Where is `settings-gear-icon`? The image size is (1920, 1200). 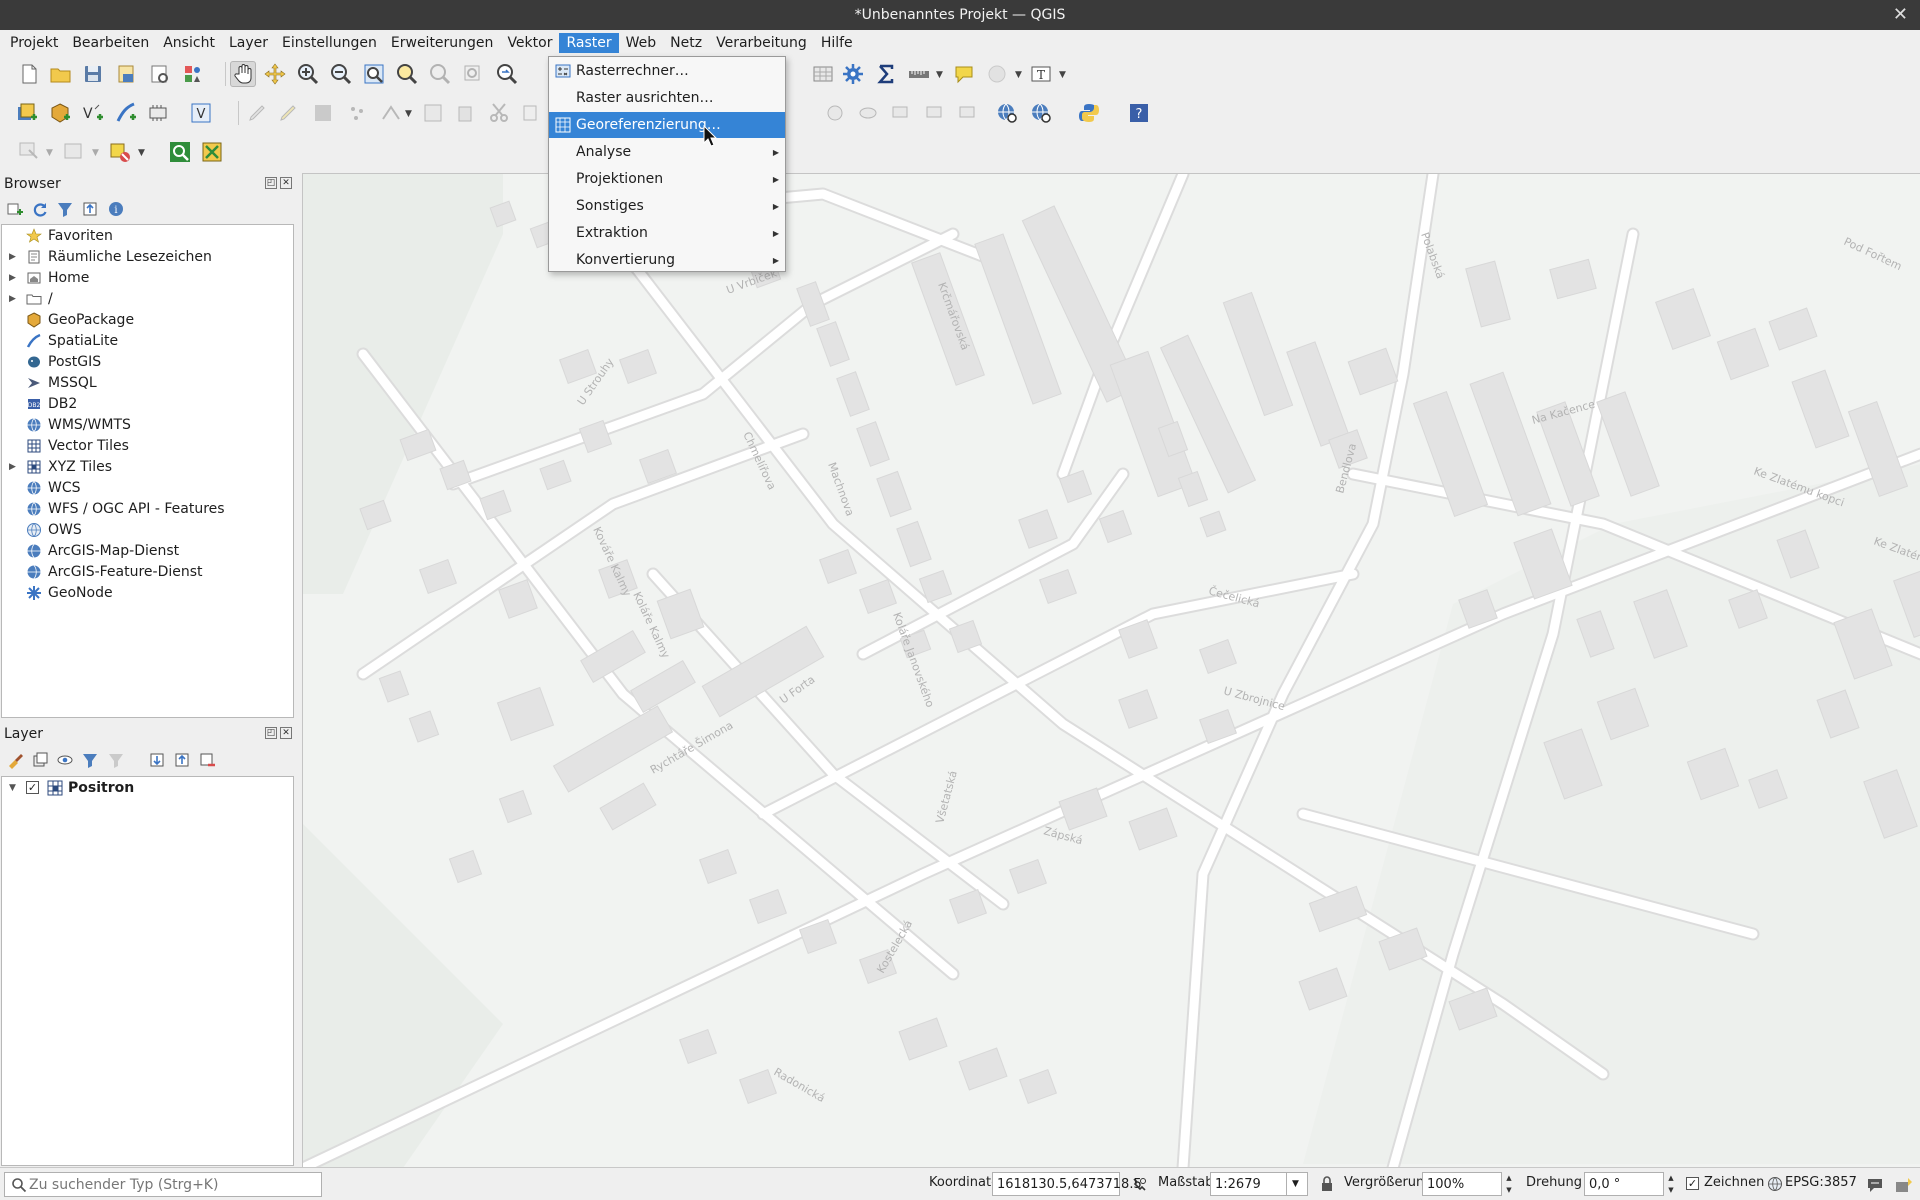
settings-gear-icon is located at coordinates (853, 74).